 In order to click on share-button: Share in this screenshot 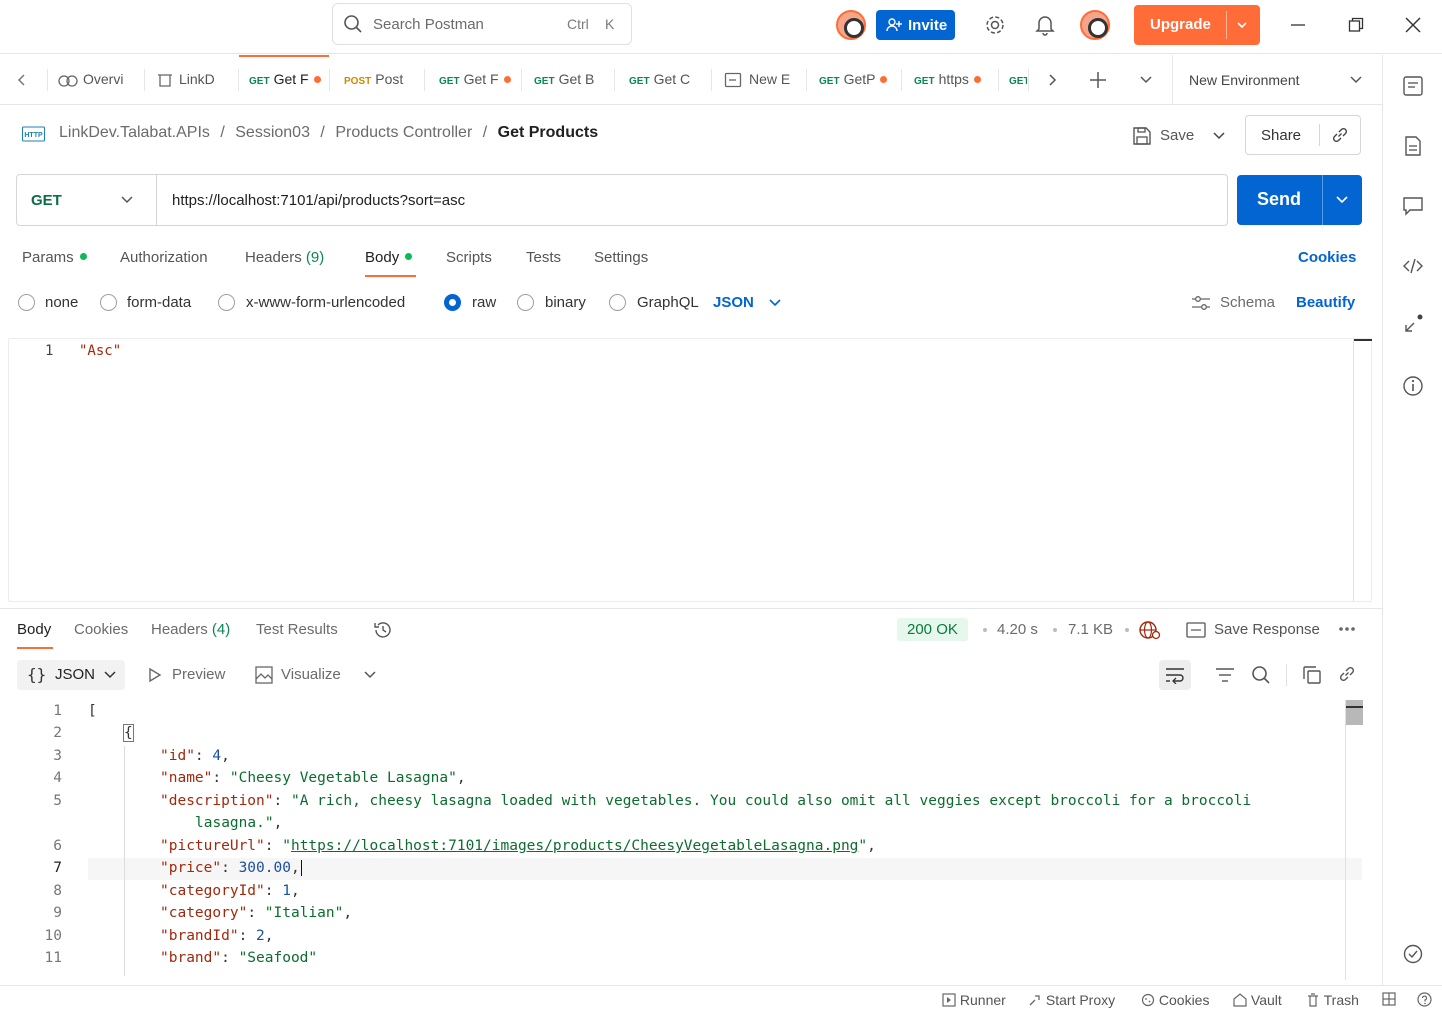, I will do `click(1281, 135)`.